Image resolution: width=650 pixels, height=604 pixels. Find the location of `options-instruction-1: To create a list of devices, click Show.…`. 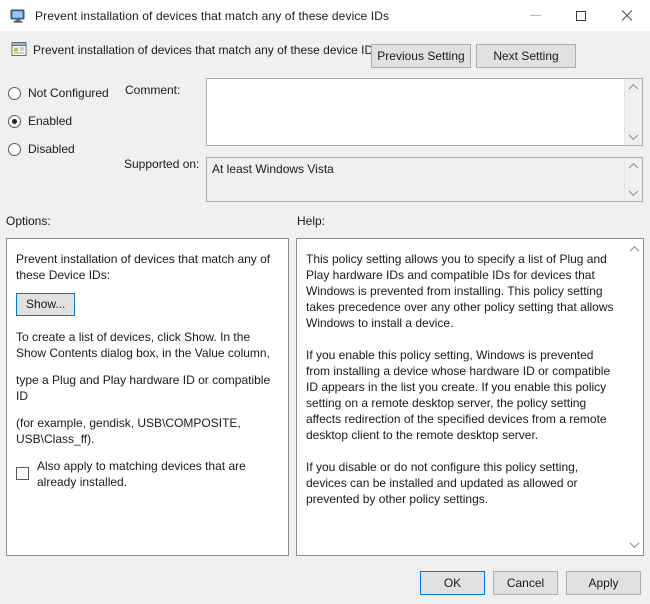

options-instruction-1: To create a list of devices, click Show.… is located at coordinates (143, 345).